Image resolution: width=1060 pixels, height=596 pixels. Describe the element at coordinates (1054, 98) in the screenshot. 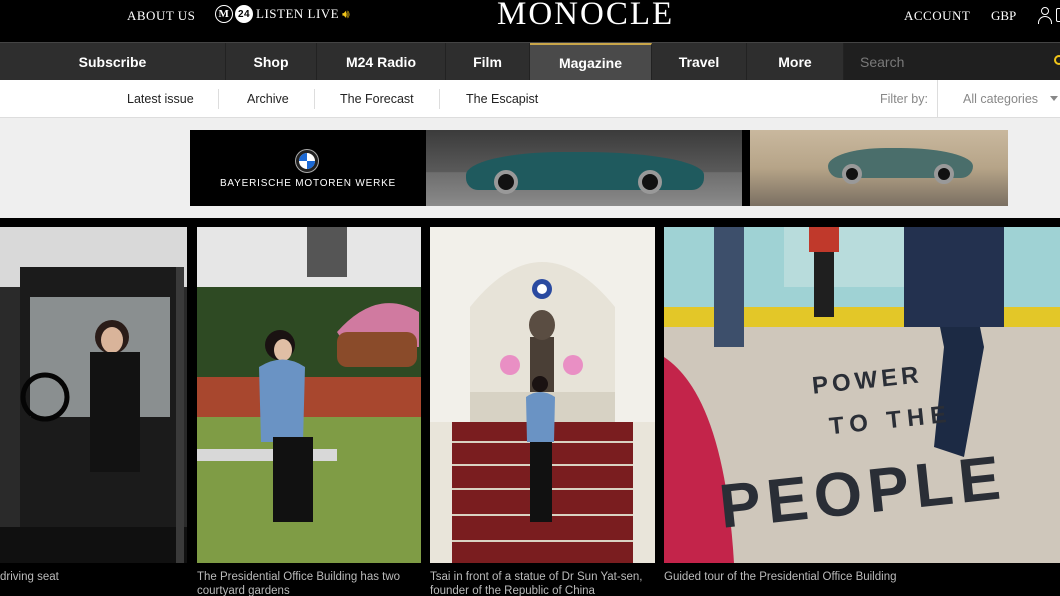

I see `chevron-down-icon` at that location.